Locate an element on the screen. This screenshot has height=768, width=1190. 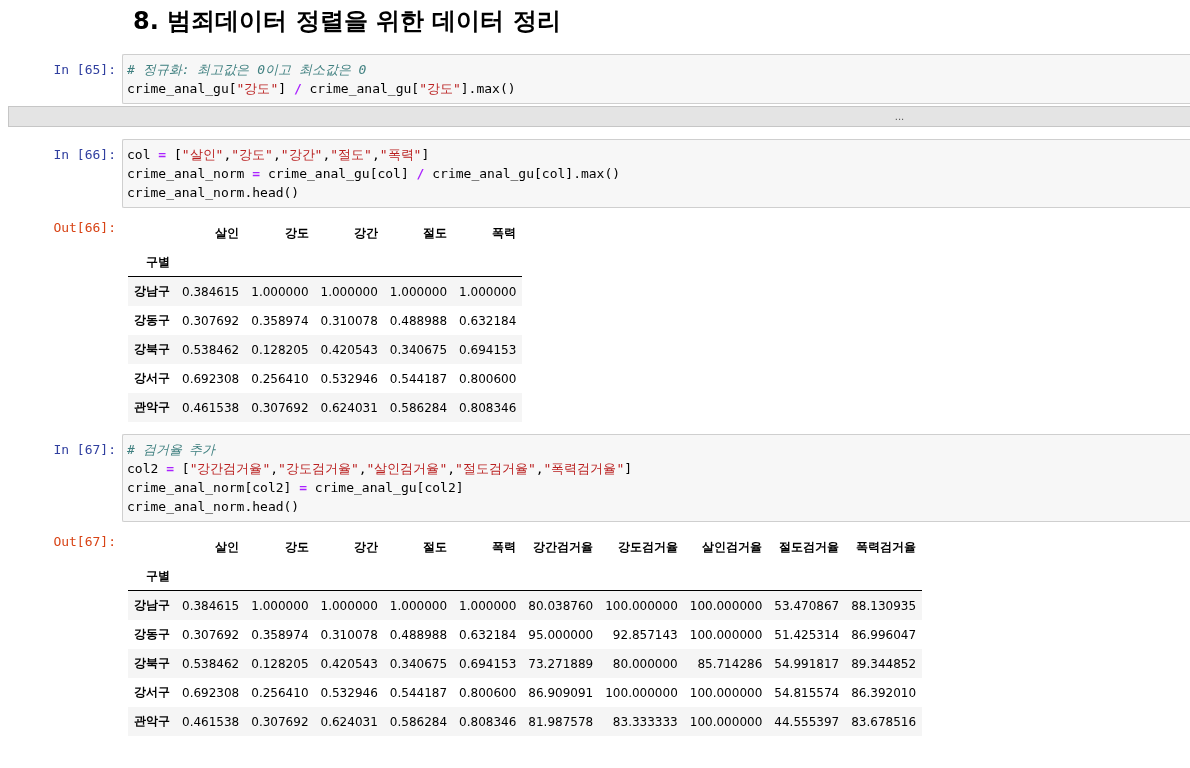
code-line: # 검거율 추가 is located at coordinates (172, 450).